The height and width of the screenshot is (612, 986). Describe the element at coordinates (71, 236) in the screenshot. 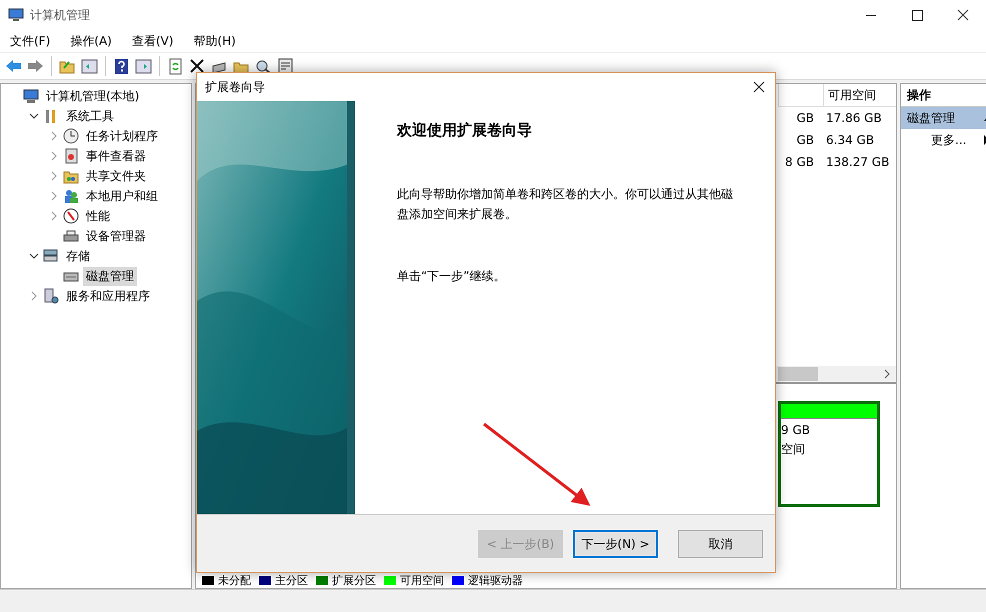

I see `printer-icon` at that location.